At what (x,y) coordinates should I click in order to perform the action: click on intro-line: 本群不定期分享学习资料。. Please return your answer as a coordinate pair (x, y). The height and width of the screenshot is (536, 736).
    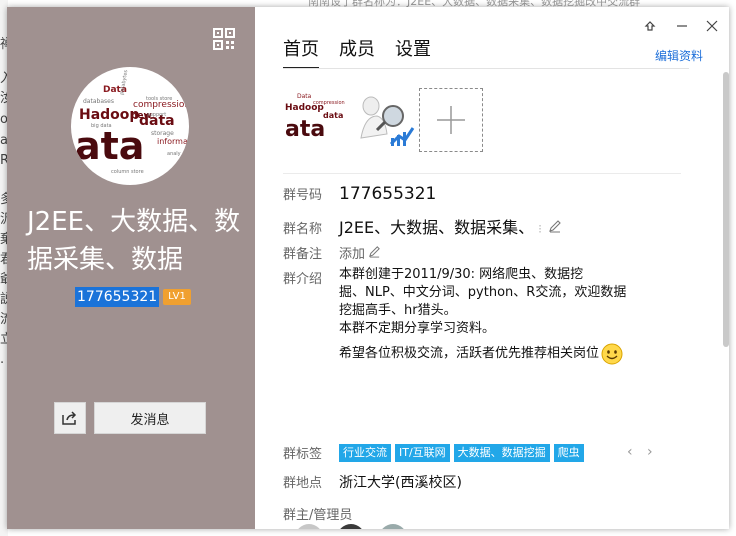
    Looking at the image, I should click on (417, 328).